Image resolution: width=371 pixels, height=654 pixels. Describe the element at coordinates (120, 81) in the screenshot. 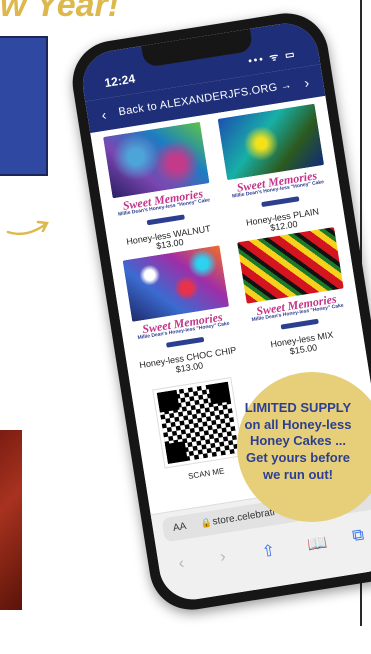

I see `status-time: 12:24` at that location.